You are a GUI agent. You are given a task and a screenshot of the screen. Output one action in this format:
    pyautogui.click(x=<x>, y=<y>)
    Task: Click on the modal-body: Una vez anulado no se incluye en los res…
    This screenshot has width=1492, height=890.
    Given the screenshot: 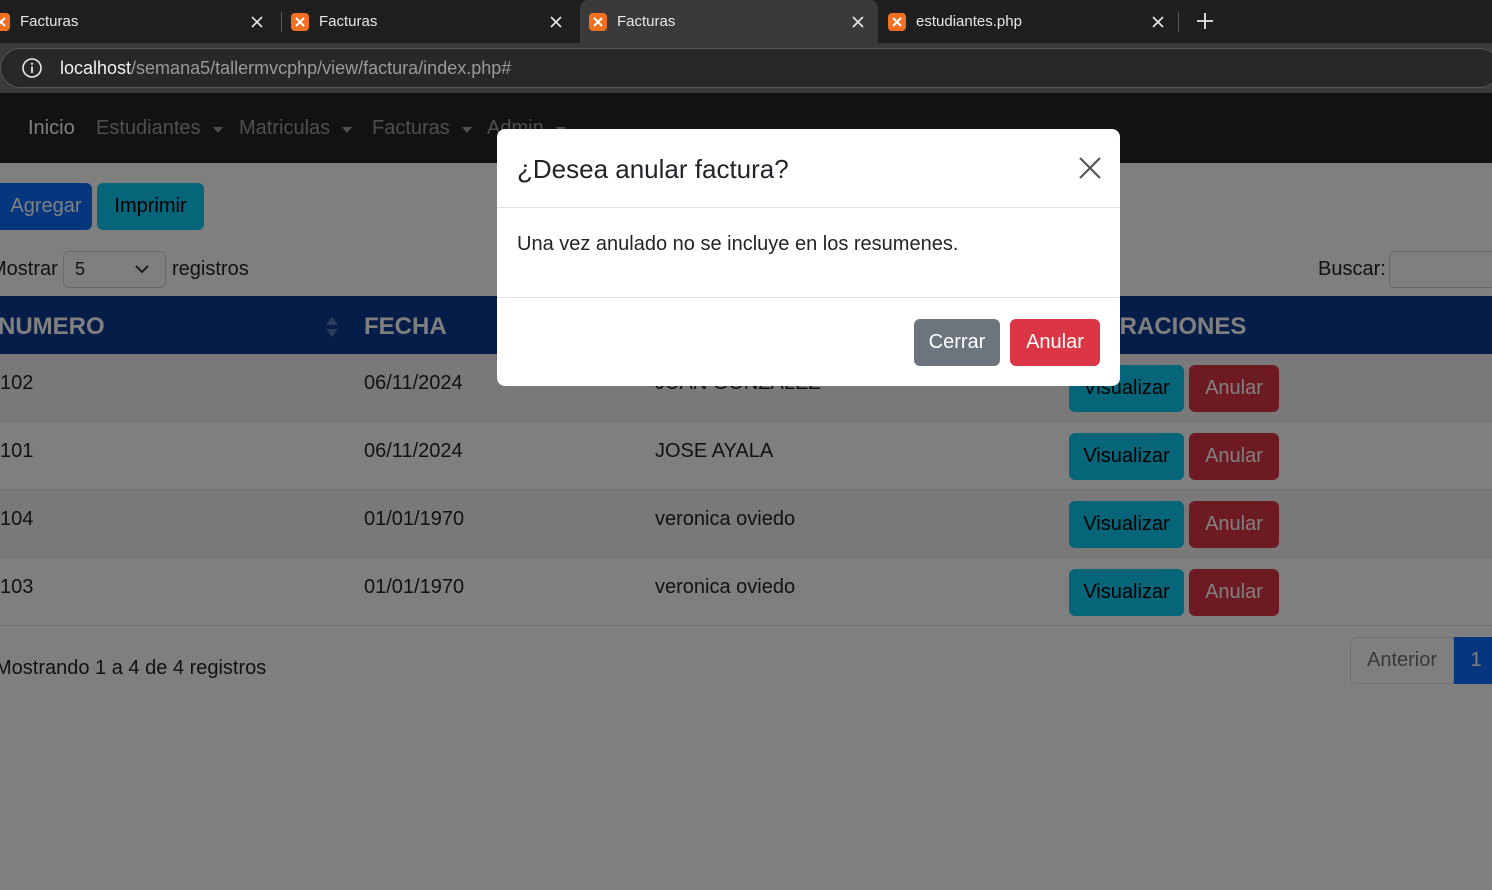 What is the action you would take?
    pyautogui.click(x=808, y=253)
    